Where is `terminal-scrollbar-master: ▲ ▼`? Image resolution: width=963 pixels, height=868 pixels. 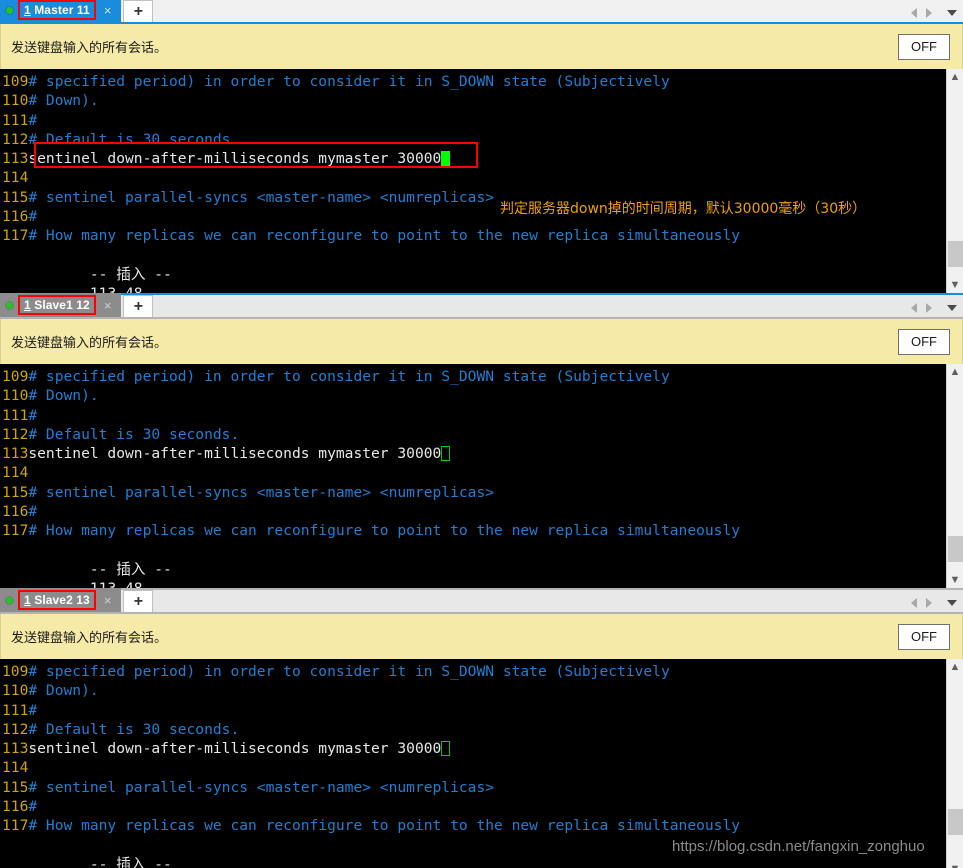 terminal-scrollbar-master: ▲ ▼ is located at coordinates (954, 181).